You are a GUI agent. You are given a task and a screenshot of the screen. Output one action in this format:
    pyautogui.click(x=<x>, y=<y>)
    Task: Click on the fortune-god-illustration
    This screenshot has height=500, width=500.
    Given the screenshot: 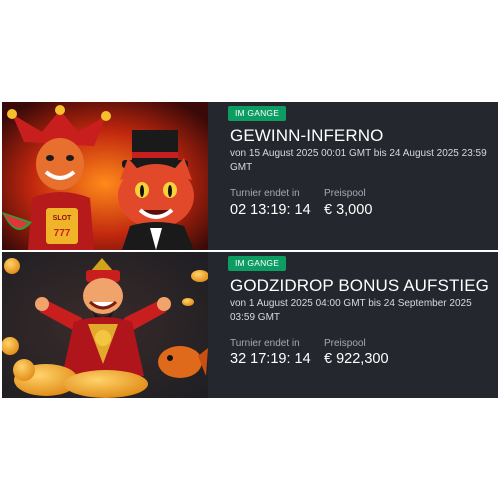 What is the action you would take?
    pyautogui.click(x=105, y=325)
    